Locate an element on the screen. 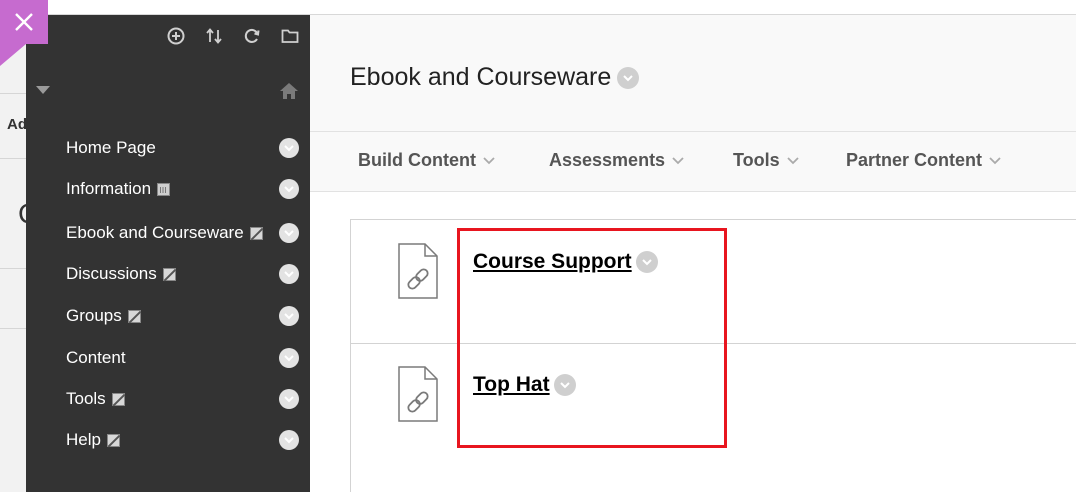 Image resolution: width=1076 pixels, height=492 pixels. home-icon is located at coordinates (289, 91).